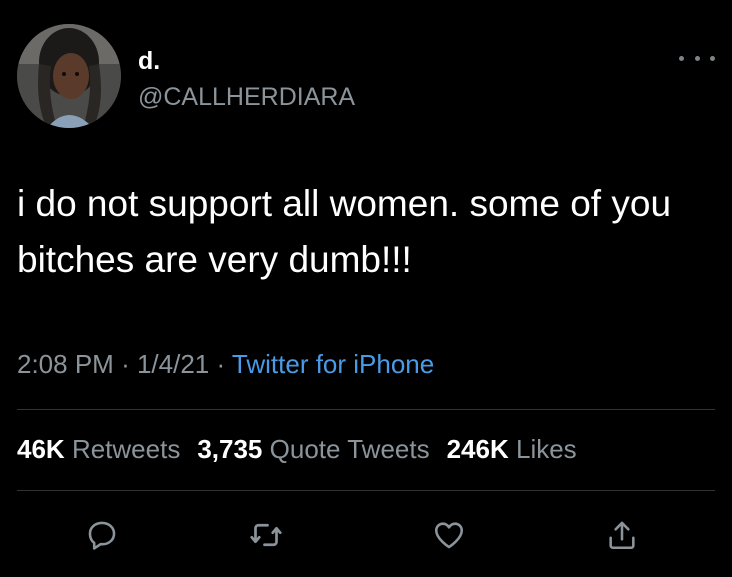 The height and width of the screenshot is (577, 732). Describe the element at coordinates (230, 449) in the screenshot. I see `quotes-count: 3,735` at that location.